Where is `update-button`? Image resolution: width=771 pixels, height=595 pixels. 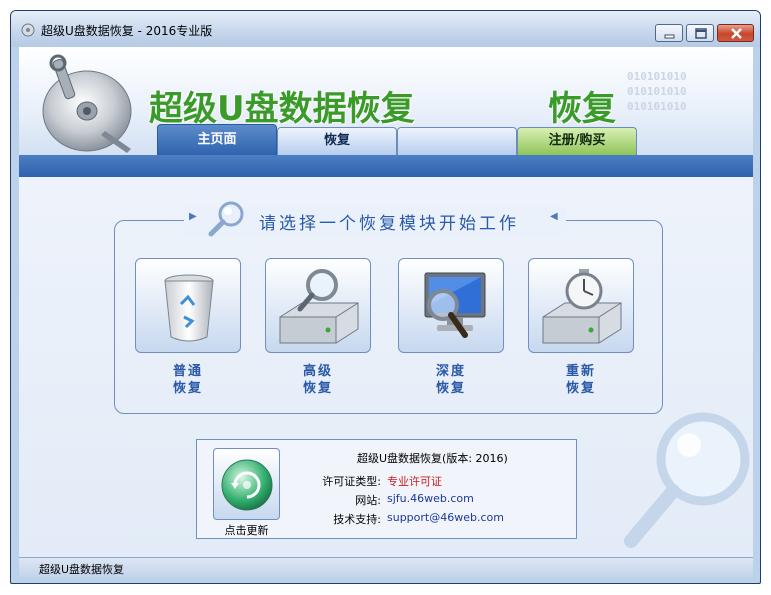
update-button is located at coordinates (246, 484).